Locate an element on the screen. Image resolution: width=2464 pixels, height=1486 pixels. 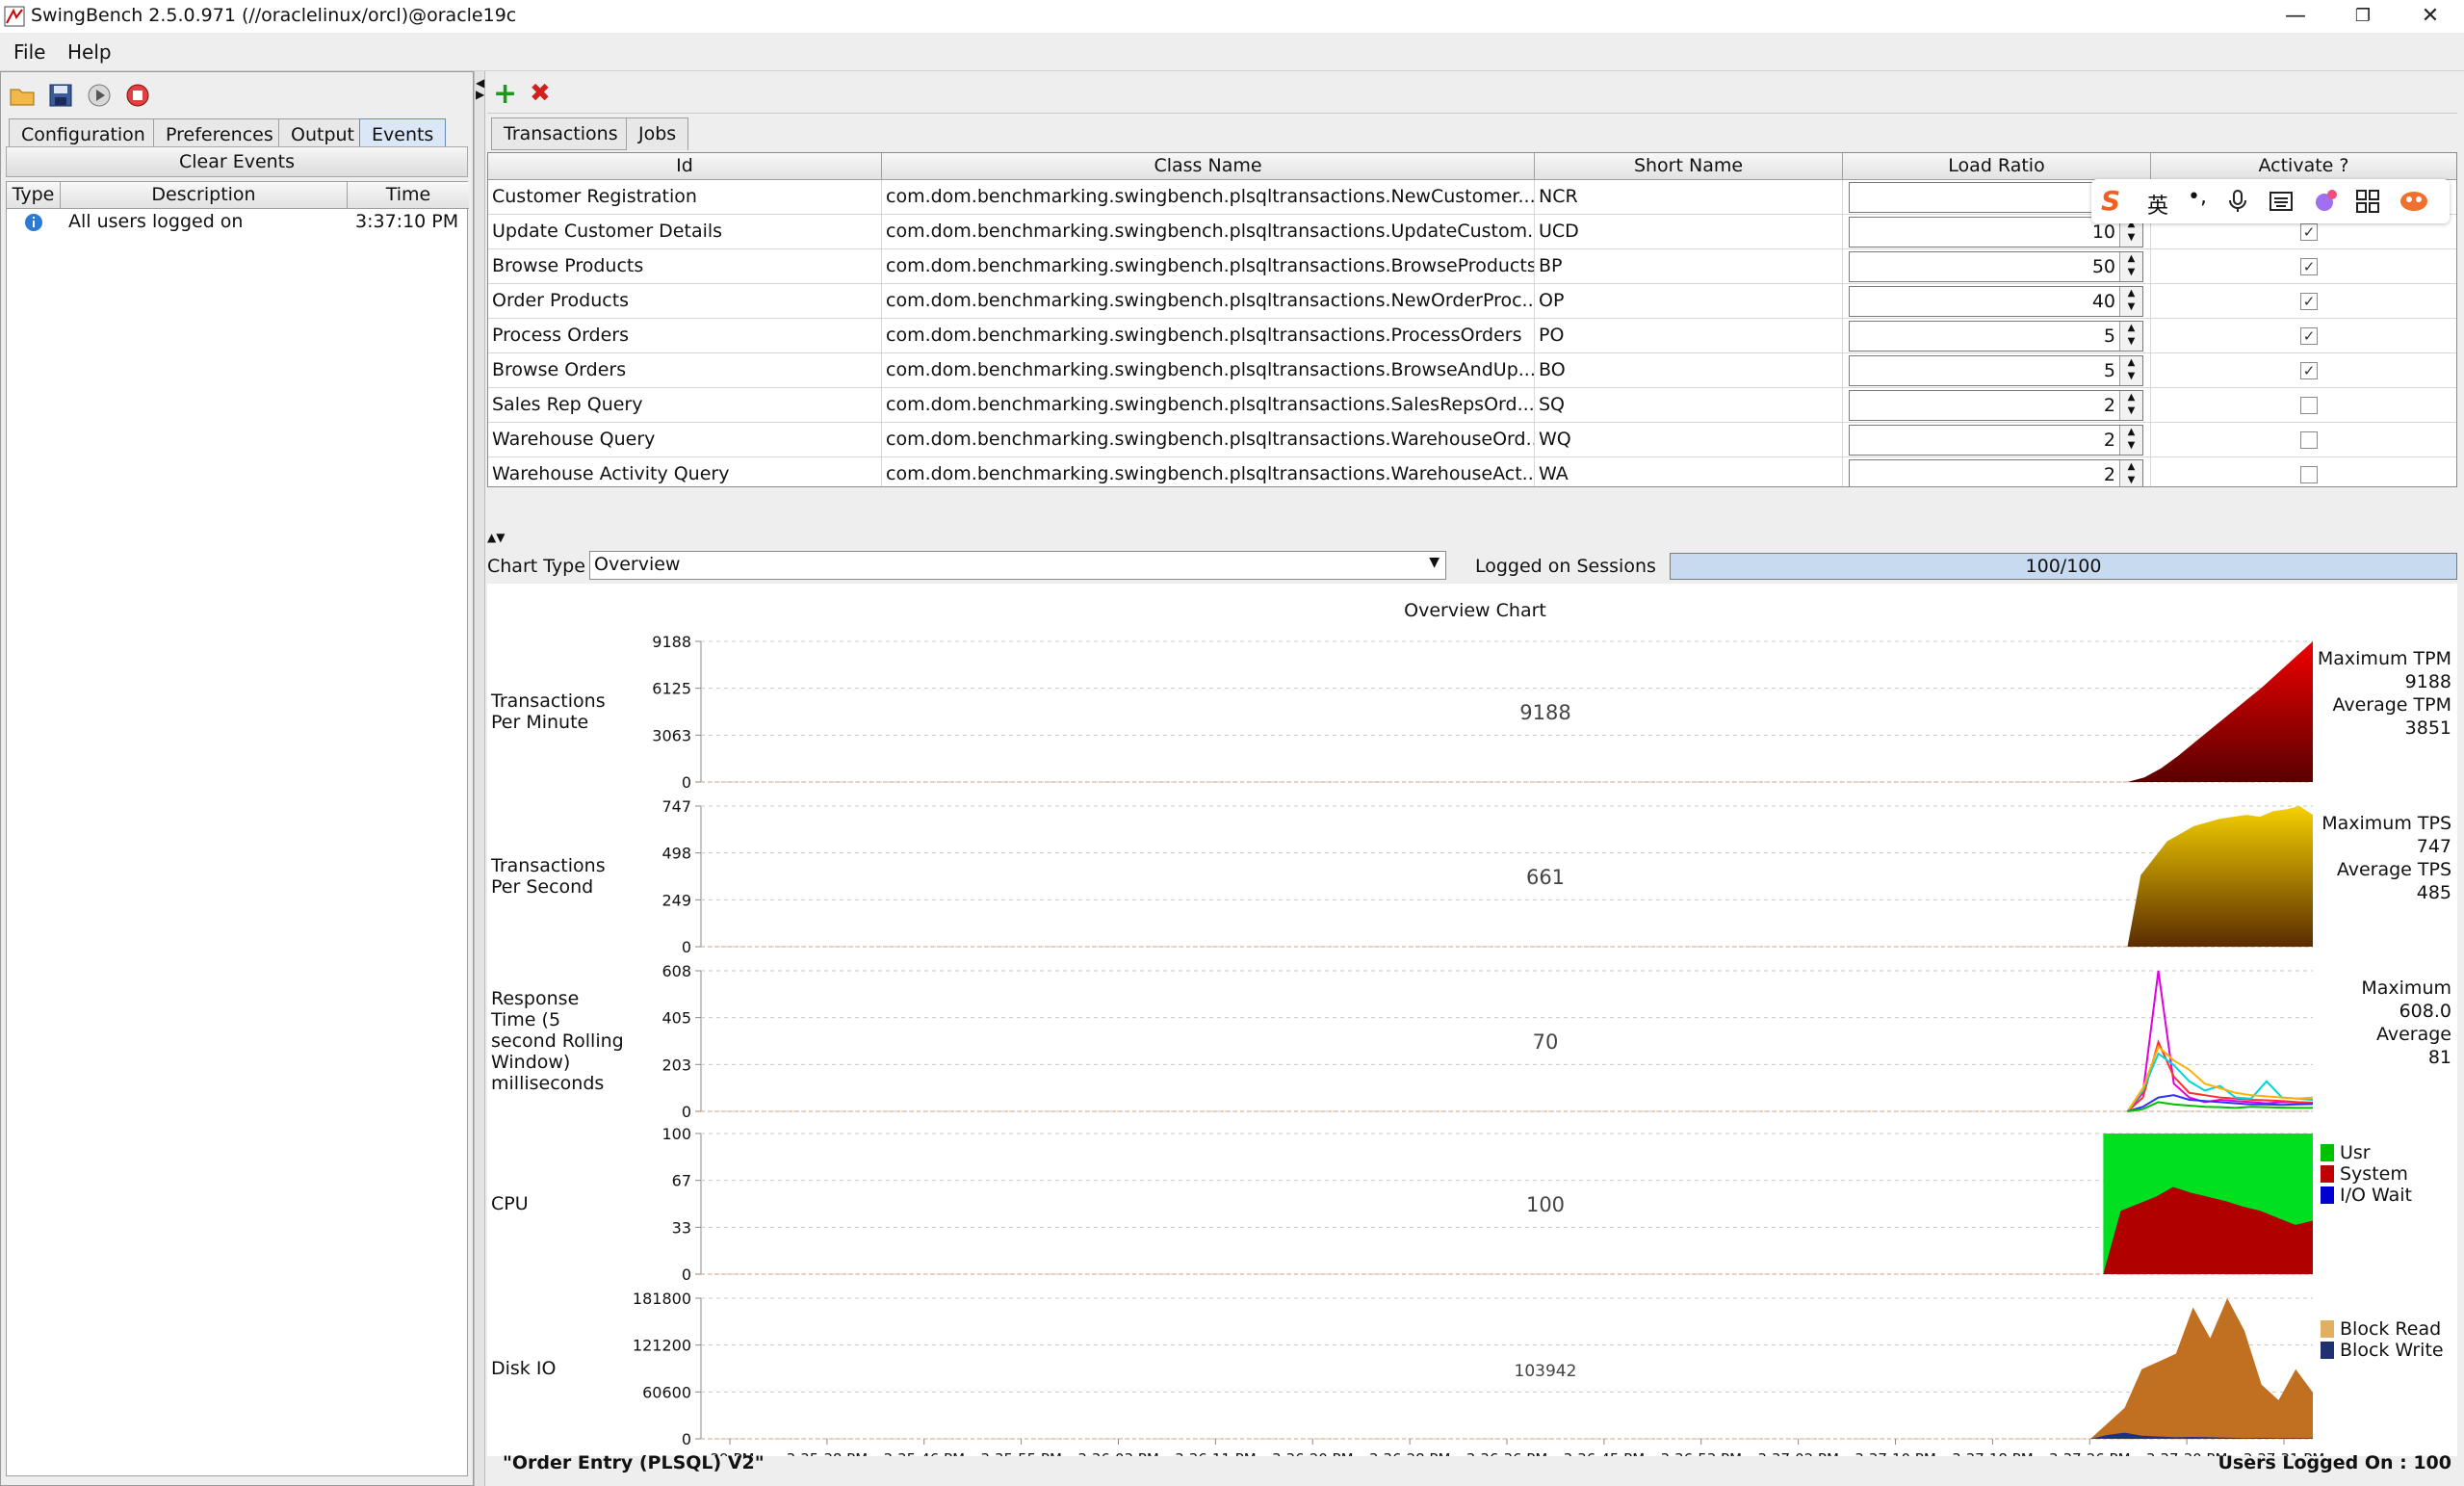
menu-bar: File Help is located at coordinates (1232, 52).